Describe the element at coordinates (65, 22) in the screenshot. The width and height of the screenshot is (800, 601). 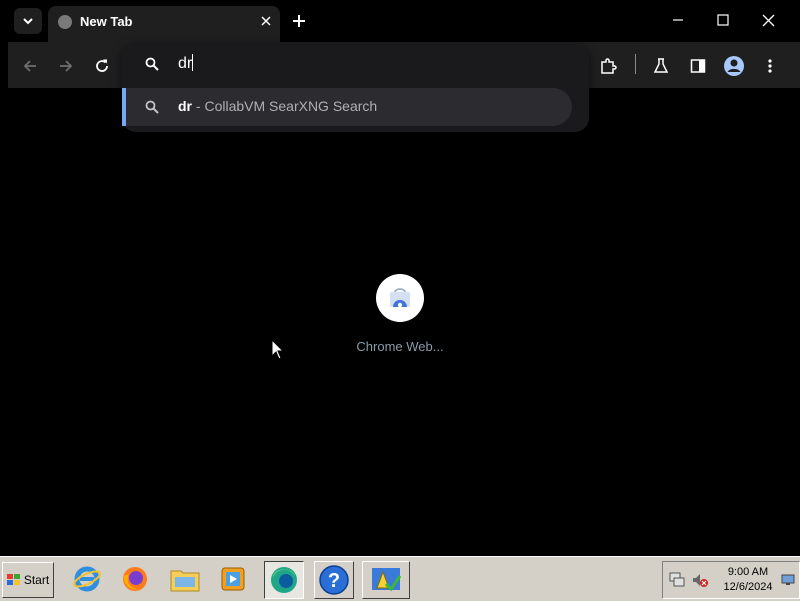
I see `globe-icon` at that location.